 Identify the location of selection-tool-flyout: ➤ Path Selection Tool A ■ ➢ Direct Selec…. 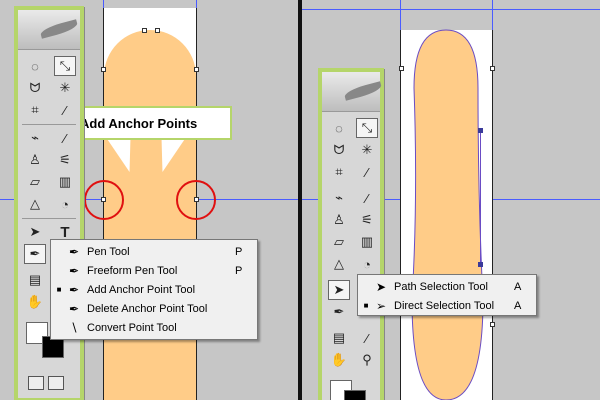
(447, 295).